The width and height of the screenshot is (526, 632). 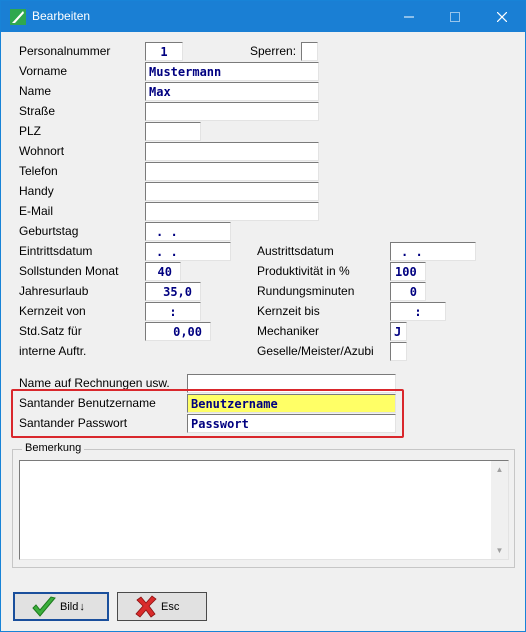 What do you see at coordinates (146, 606) in the screenshot?
I see `cancel-x-icon` at bounding box center [146, 606].